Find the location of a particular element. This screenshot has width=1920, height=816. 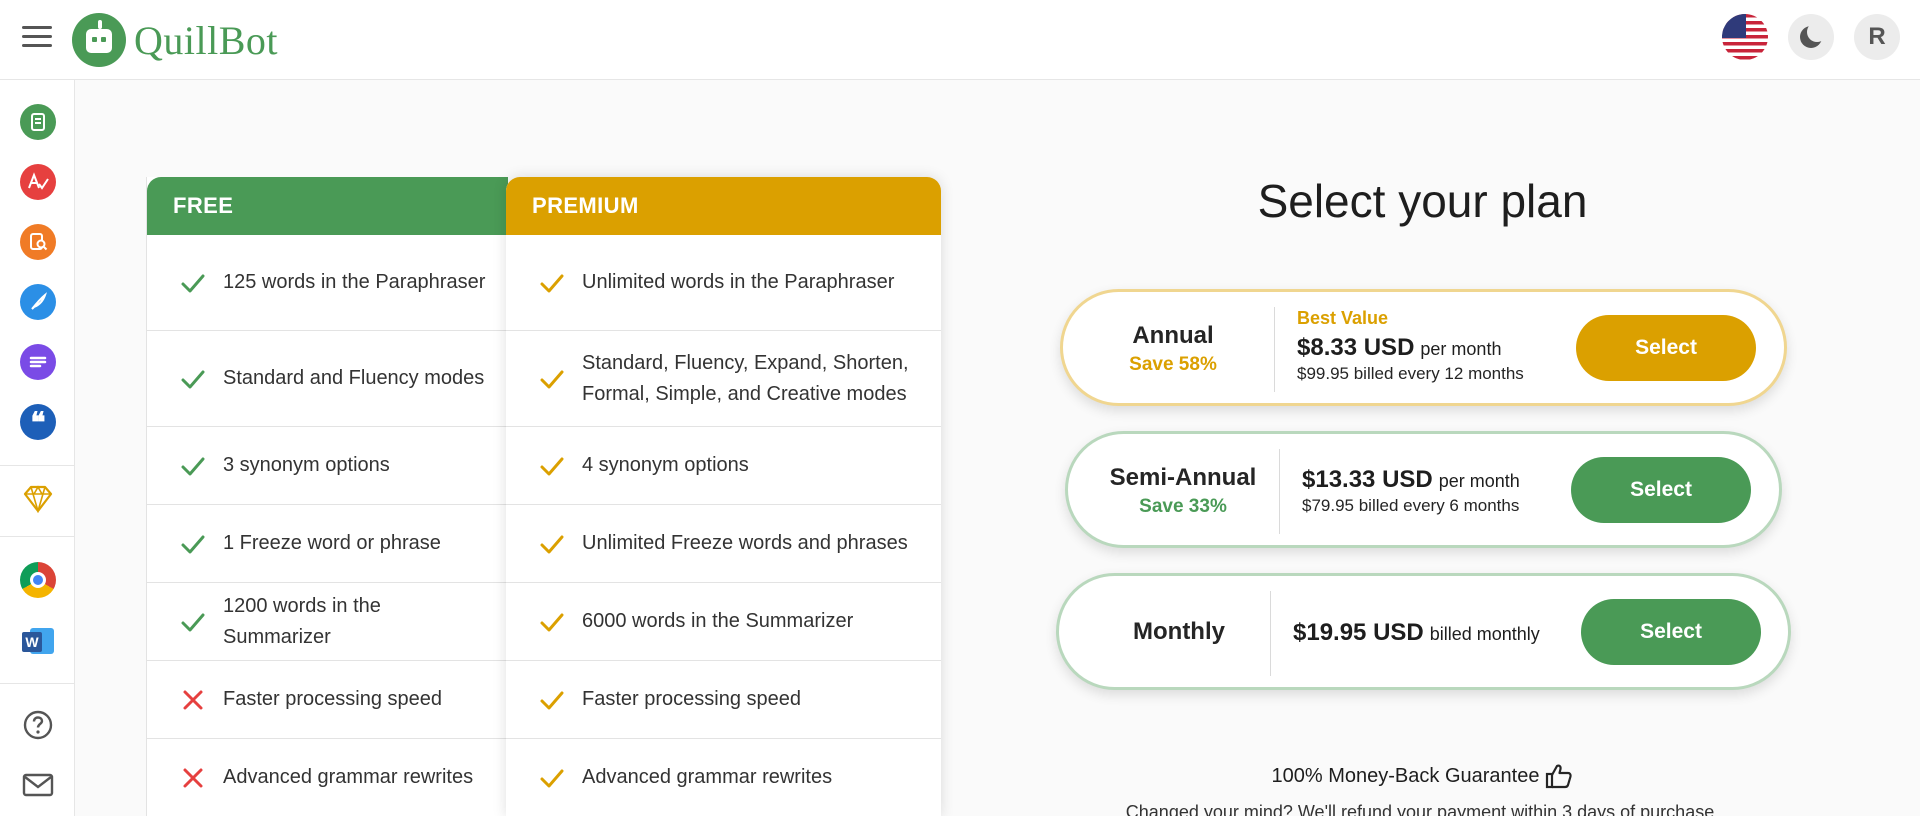

premium-feature-row: Advanced grammar rewrites is located at coordinates (723, 777).